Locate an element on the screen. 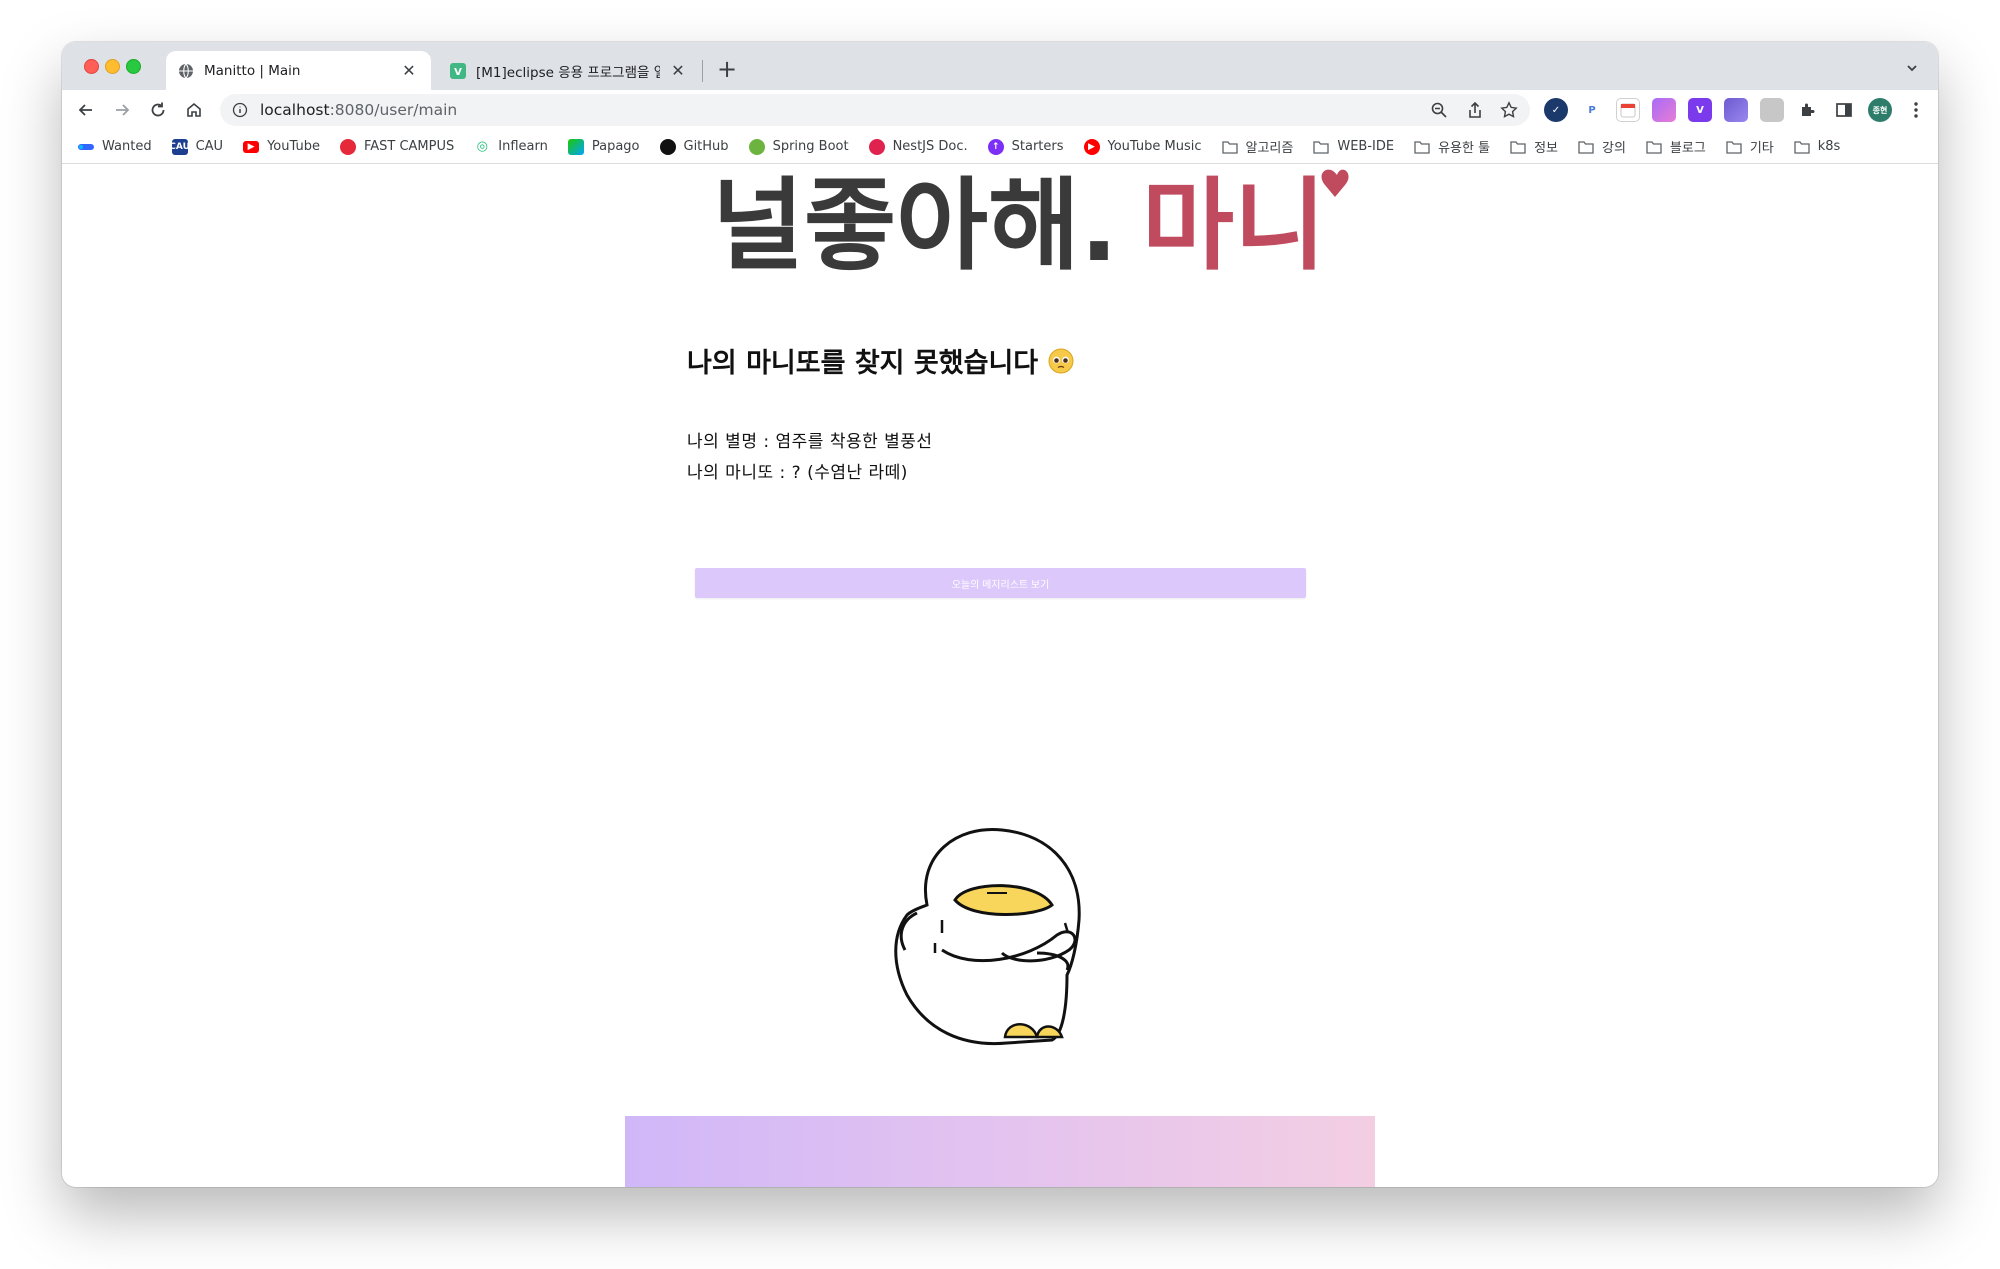 This screenshot has width=2000, height=1269. p-extension-icon: P is located at coordinates (1592, 110).